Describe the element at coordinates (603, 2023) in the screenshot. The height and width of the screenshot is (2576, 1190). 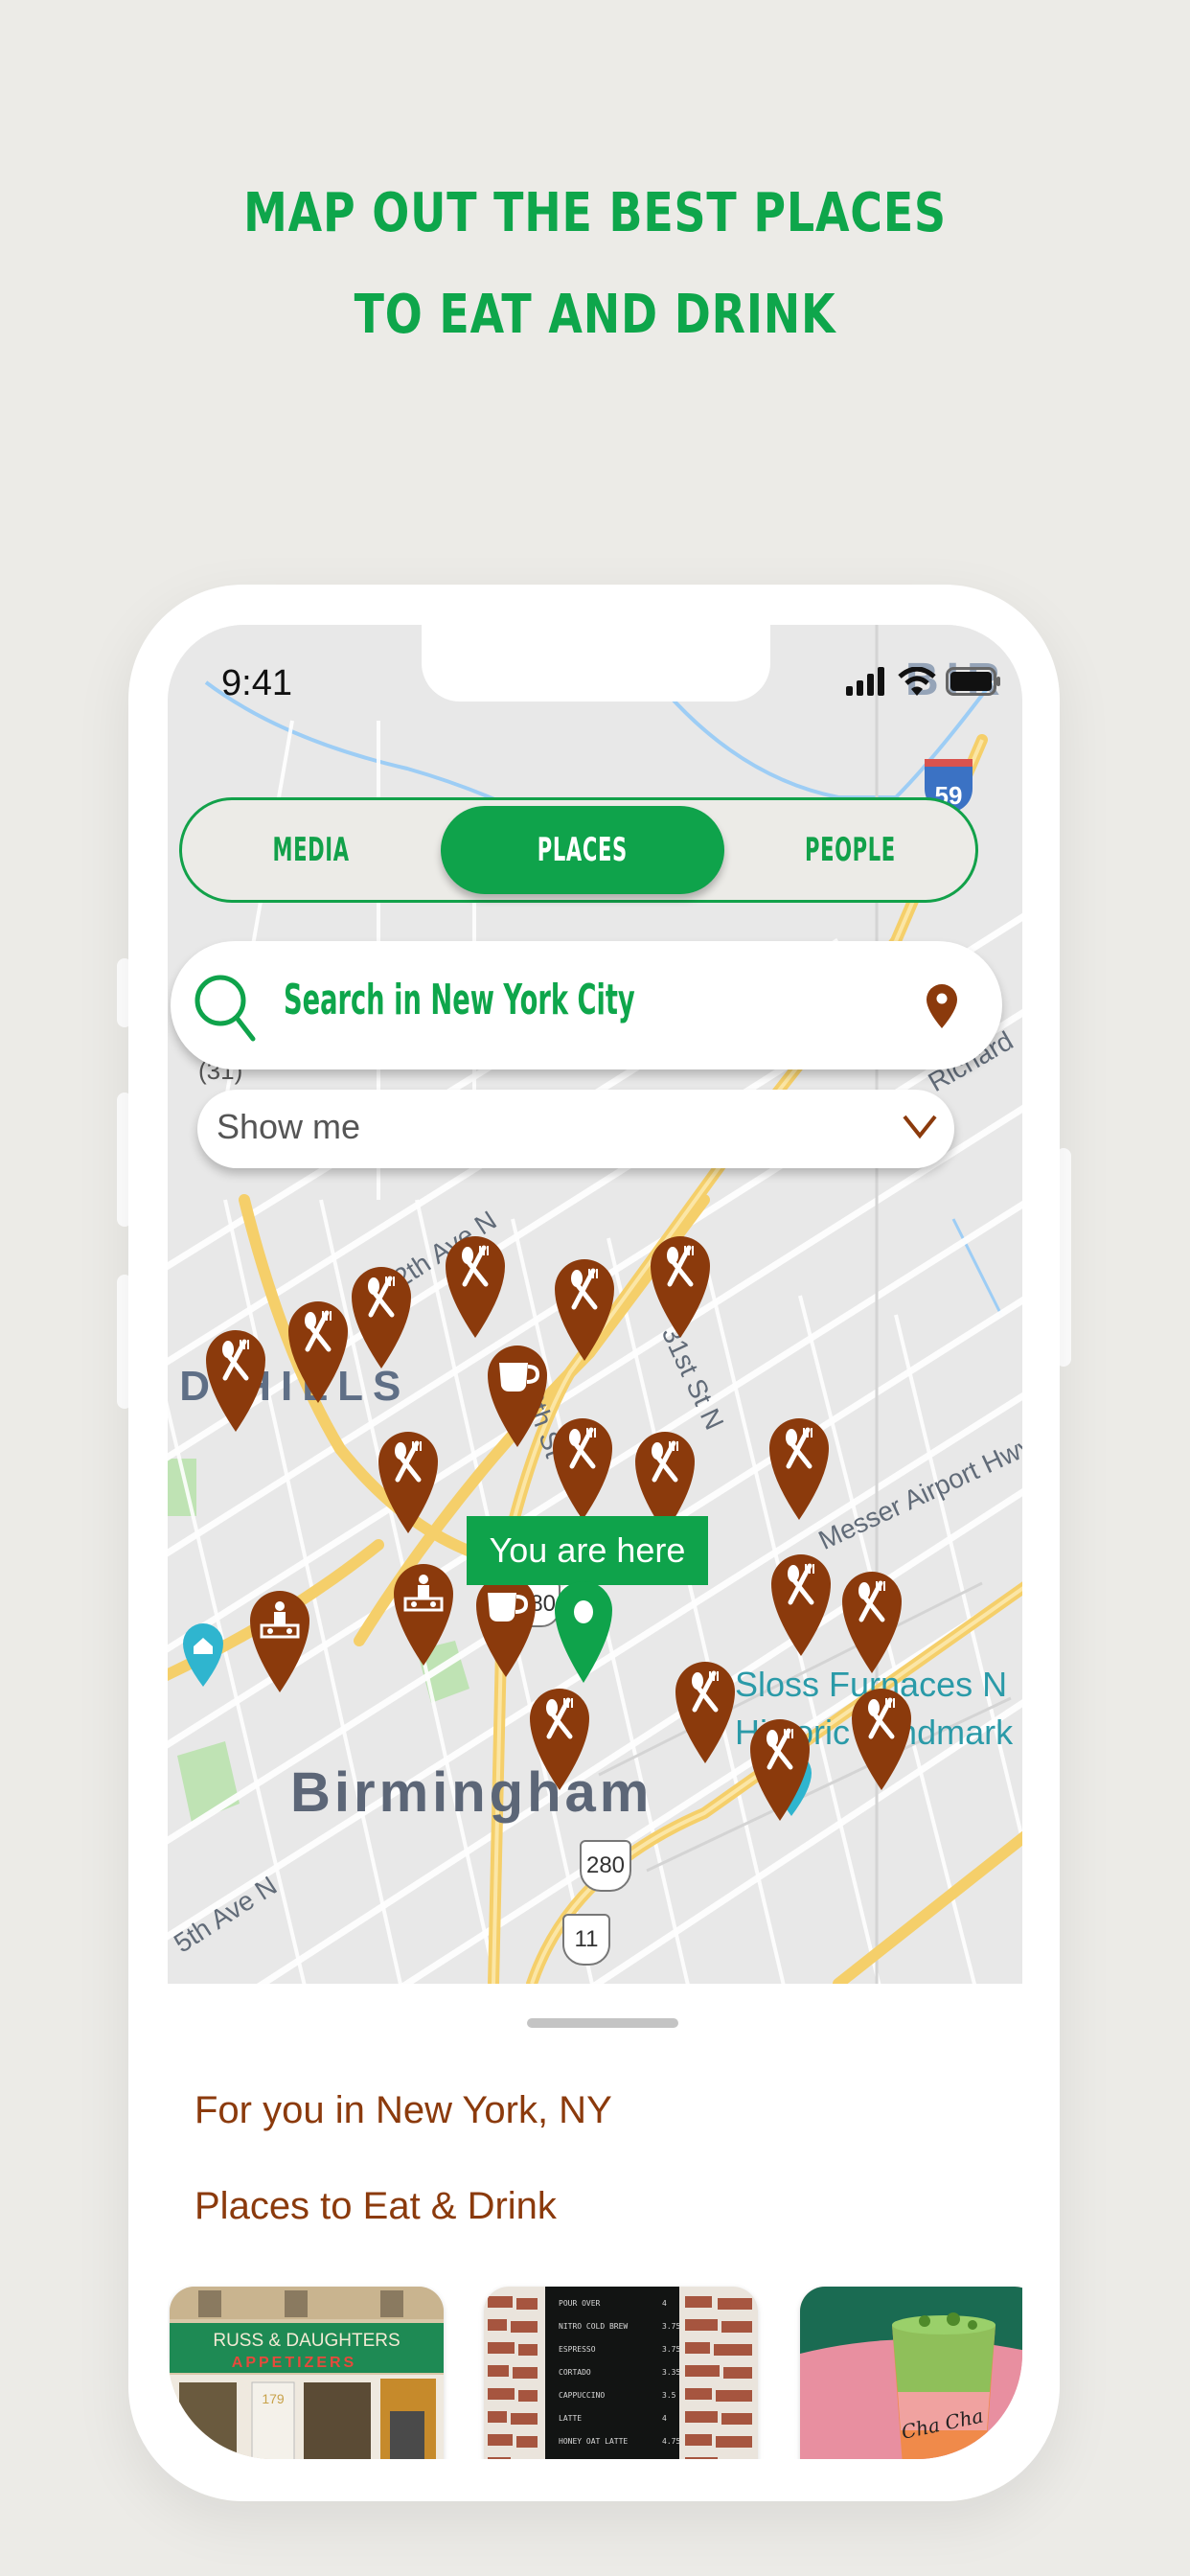
I see `sheet-drag-handle` at that location.